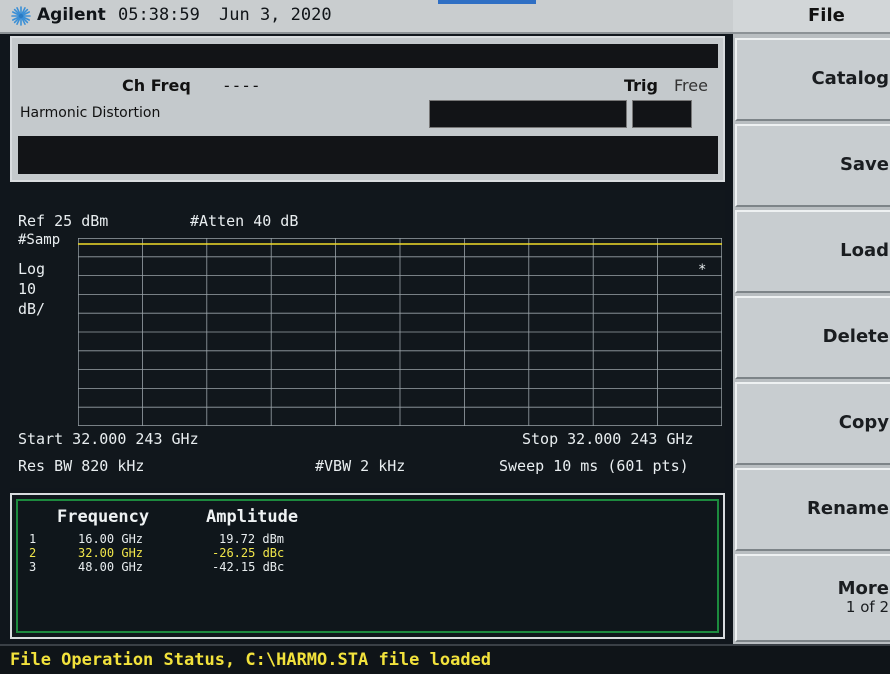 The width and height of the screenshot is (890, 674). What do you see at coordinates (81, 466) in the screenshot?
I see `resolution-bandwidth: Res BW 820 kHz` at bounding box center [81, 466].